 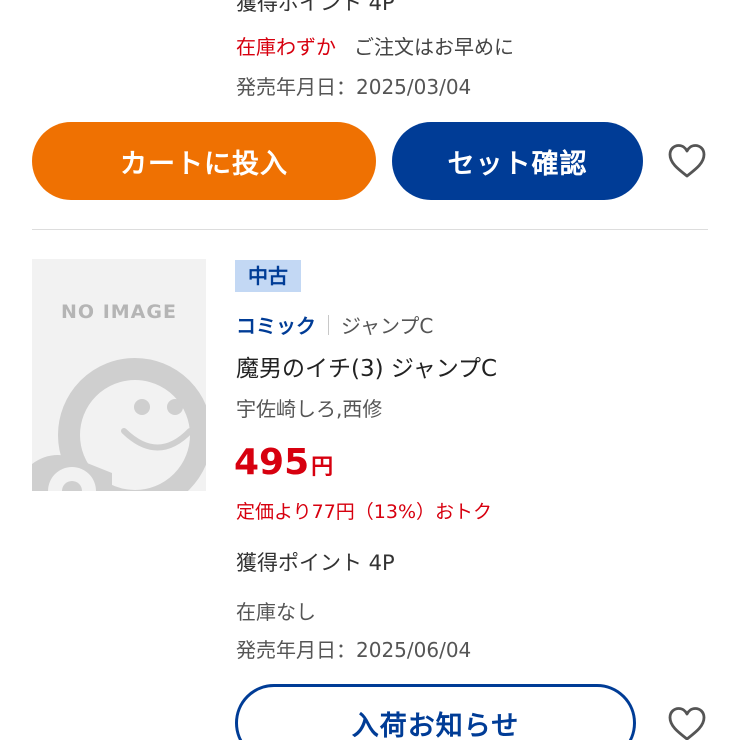 I want to click on price-unit: 円, so click(x=322, y=467).